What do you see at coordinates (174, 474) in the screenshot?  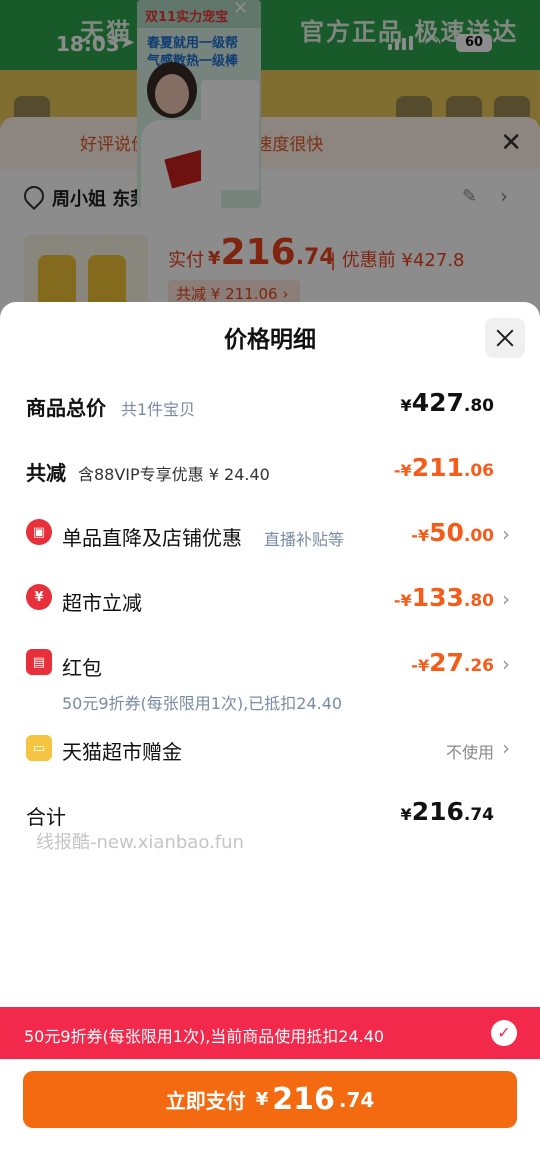 I see `vip-discount-note: 含88VIP专享优惠 ¥ 24.40` at bounding box center [174, 474].